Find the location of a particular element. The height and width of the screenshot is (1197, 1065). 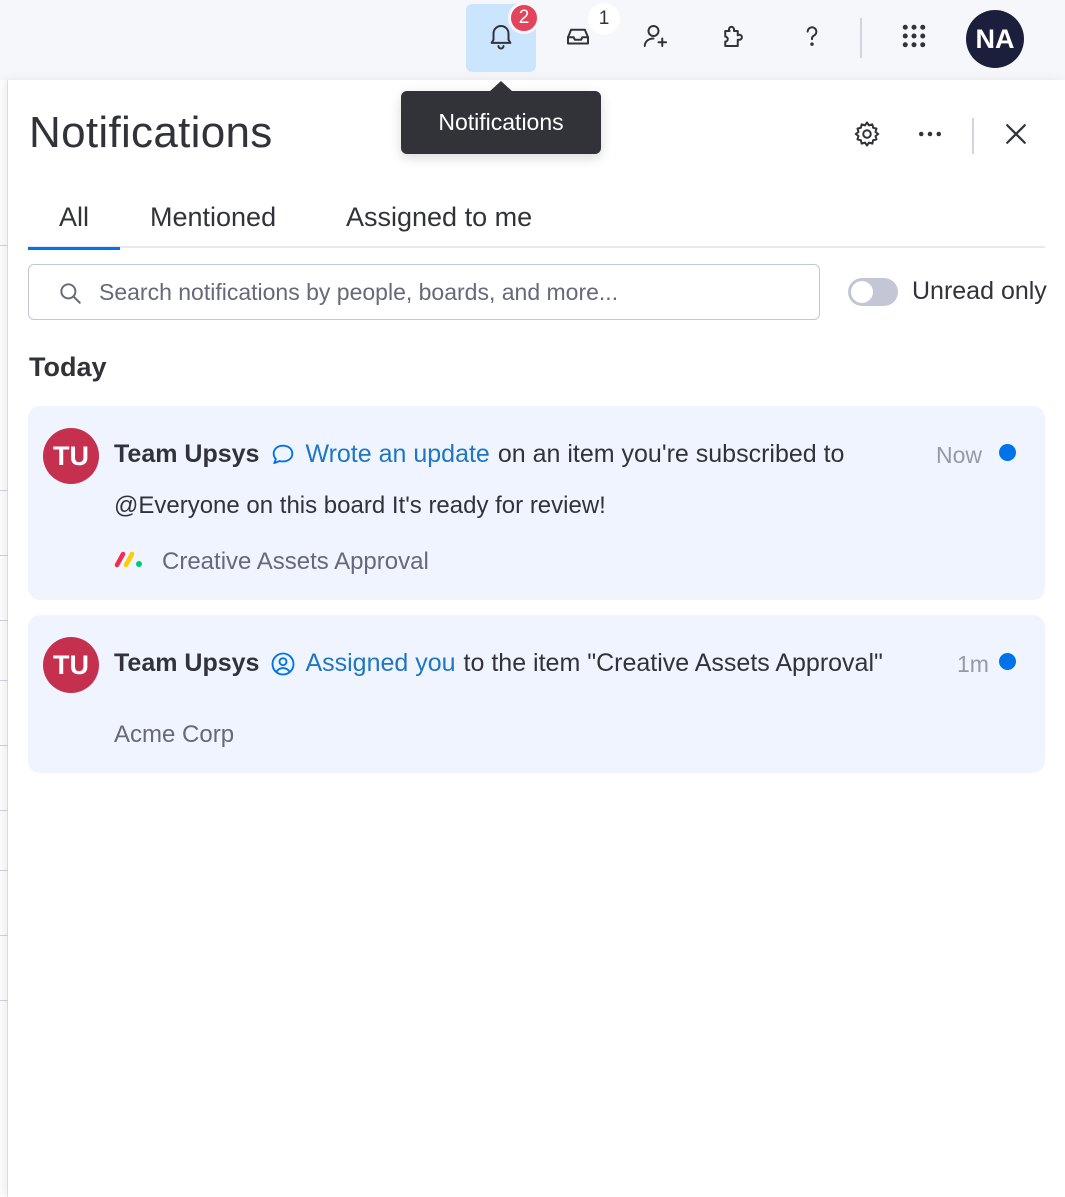

notification-time: 1m is located at coordinates (973, 664).